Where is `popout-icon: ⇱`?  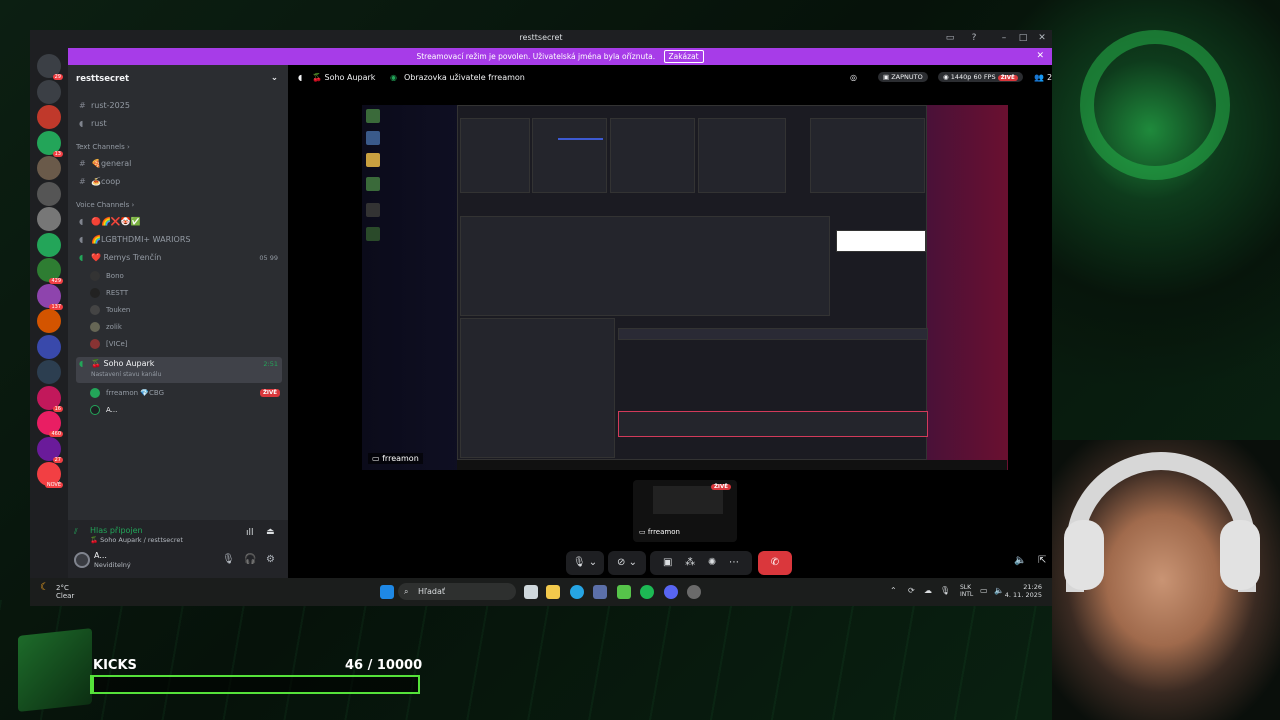
popout-icon: ⇱ is located at coordinates (1042, 560).